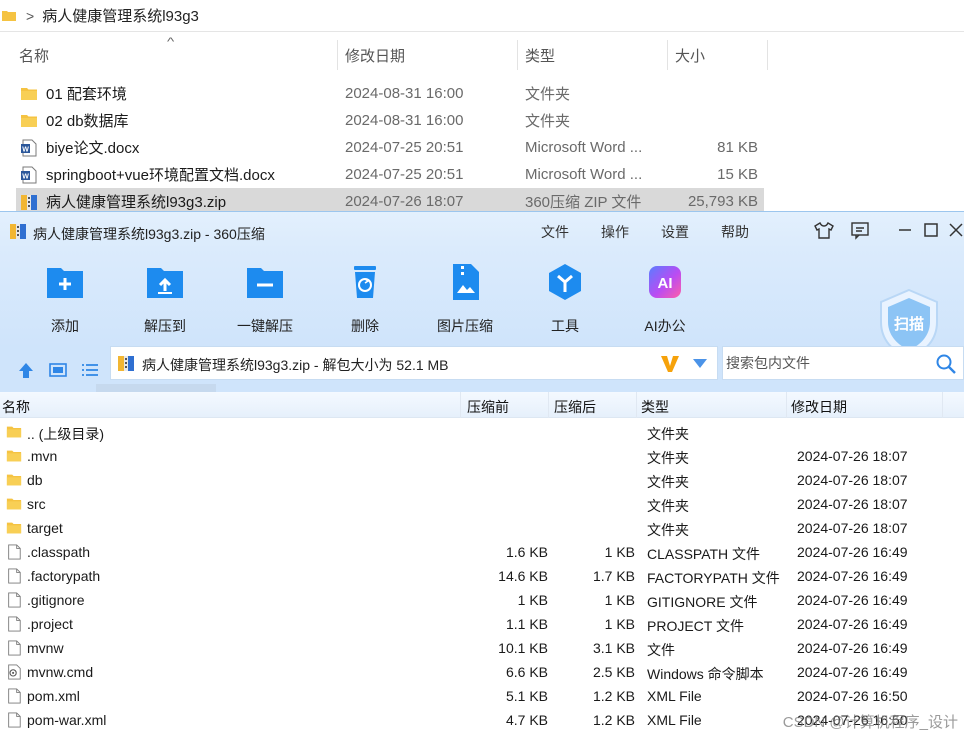  What do you see at coordinates (295, 365) in the screenshot?
I see `archive-path-text: 病人健康管理系统l93g3.zip - 解包大小为 52.1 MB` at bounding box center [295, 365].